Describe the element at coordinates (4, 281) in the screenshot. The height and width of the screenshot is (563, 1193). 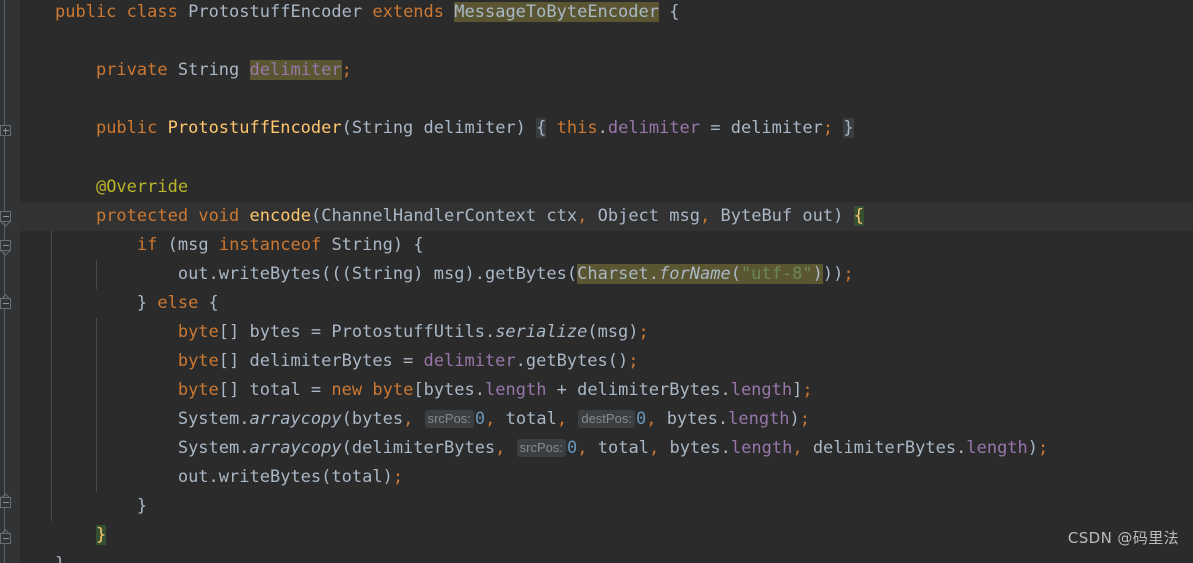
I see `gutter-spine` at that location.